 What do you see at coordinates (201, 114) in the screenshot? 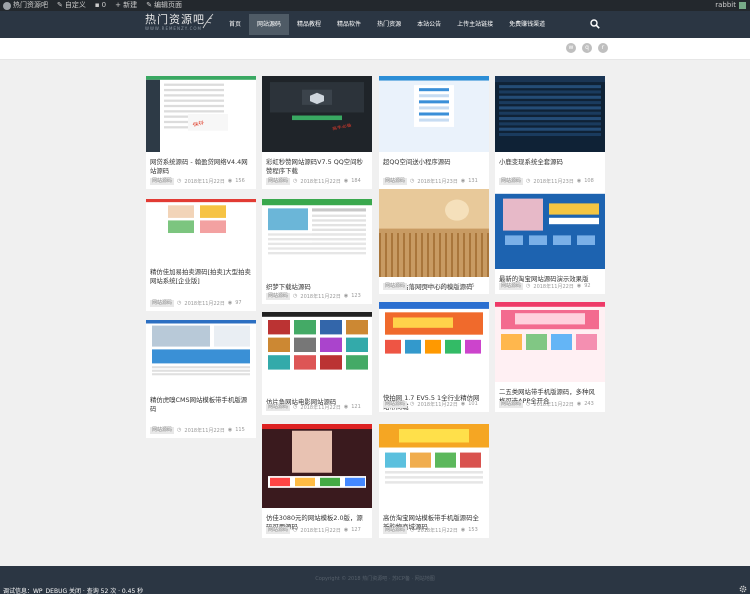
I see `post-thumbnail: 保存` at bounding box center [201, 114].